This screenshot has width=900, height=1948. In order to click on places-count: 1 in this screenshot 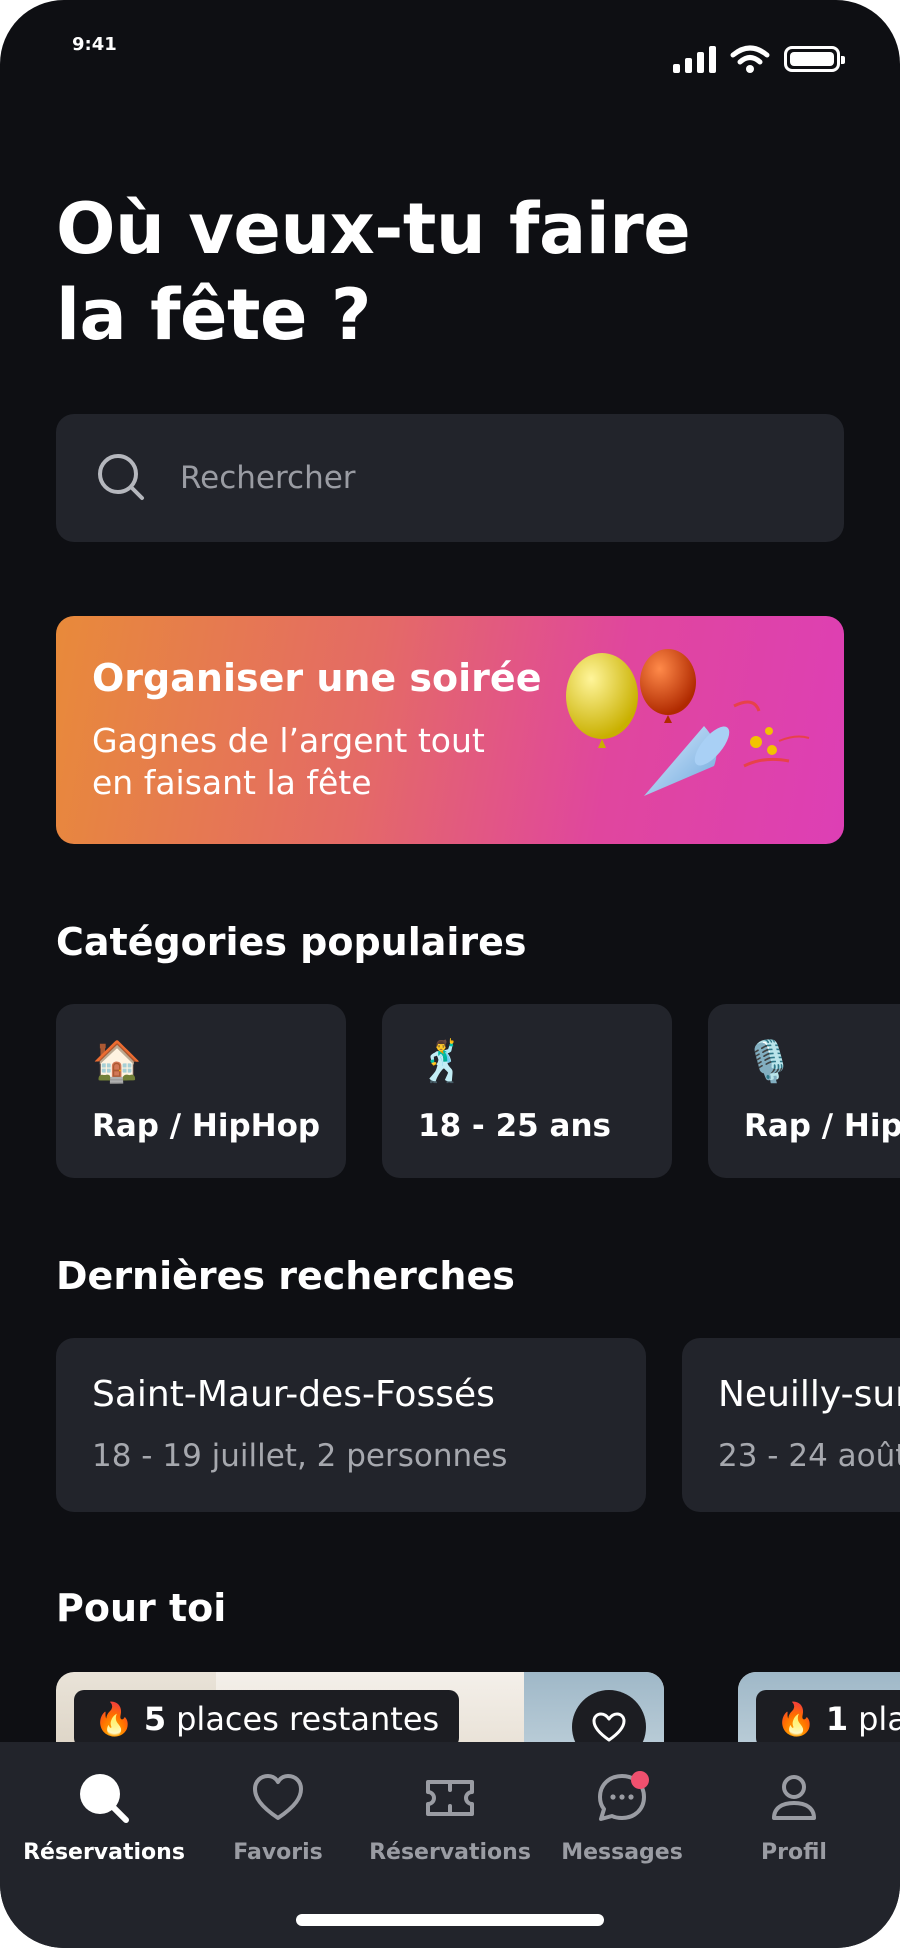, I will do `click(837, 1719)`.